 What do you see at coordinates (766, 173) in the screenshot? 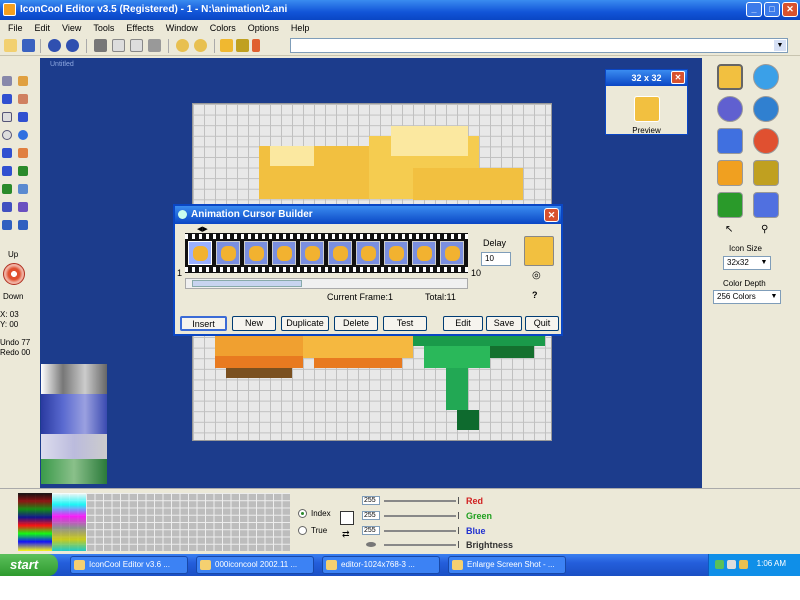
I see `grid-image-icon` at bounding box center [766, 173].